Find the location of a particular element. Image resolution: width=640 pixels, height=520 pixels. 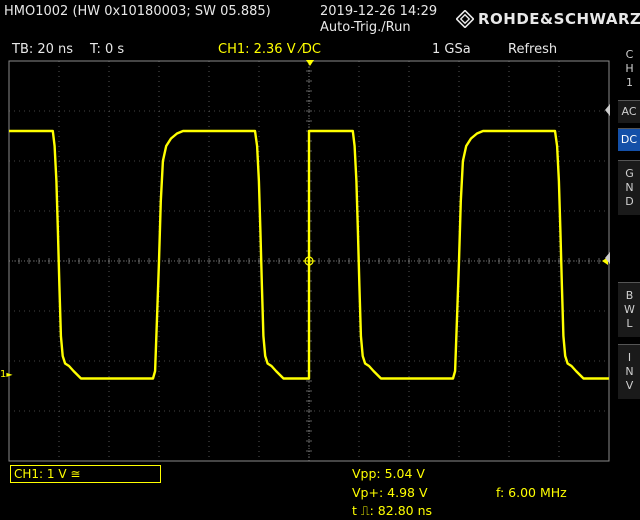

vpp-measurement: Vpp: 5.04 V is located at coordinates (388, 473).